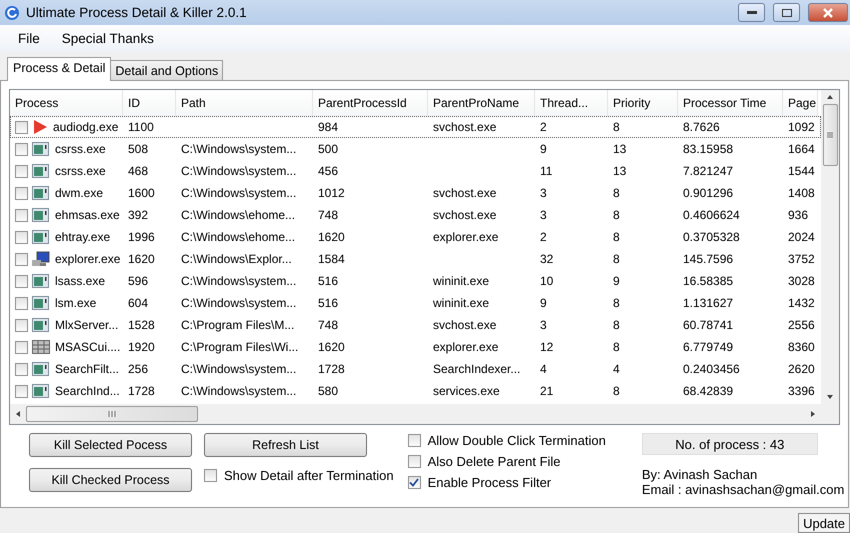 This screenshot has height=533, width=850. What do you see at coordinates (801, 127) in the screenshot?
I see `table-cell-text: 1092` at bounding box center [801, 127].